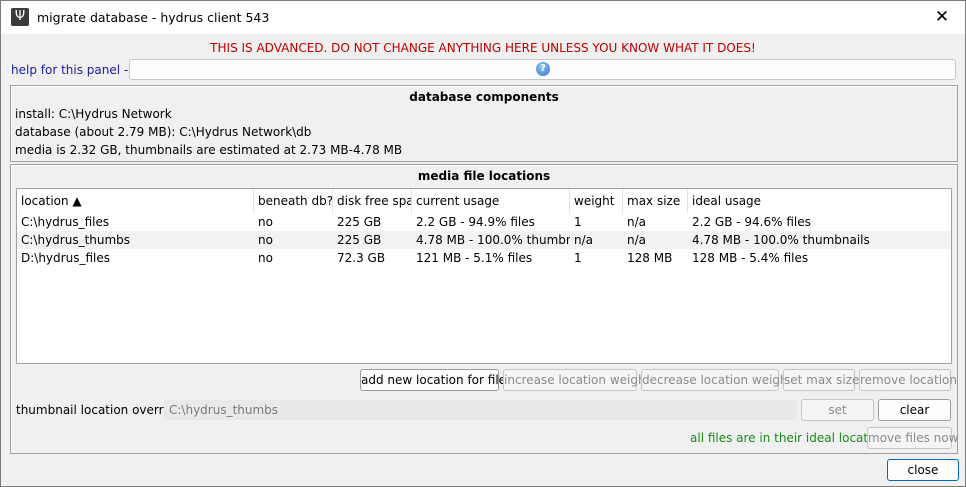 The width and height of the screenshot is (966, 487). I want to click on close-icon: ✕, so click(942, 17).